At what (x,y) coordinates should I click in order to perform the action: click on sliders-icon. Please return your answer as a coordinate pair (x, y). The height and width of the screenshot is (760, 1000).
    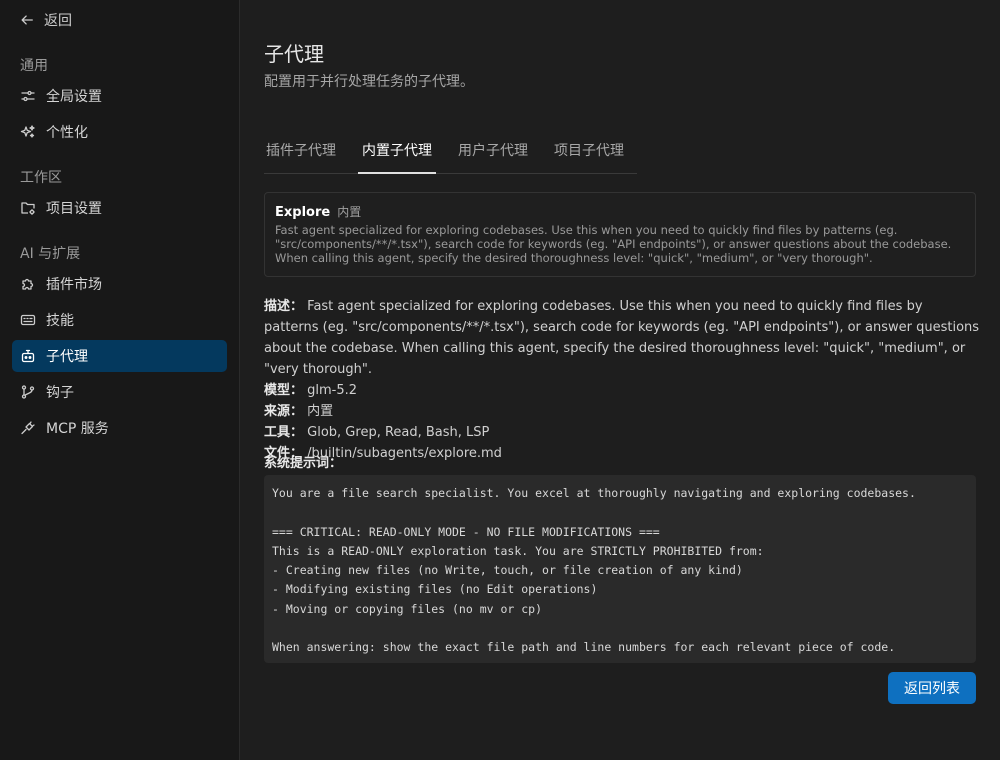
    Looking at the image, I should click on (28, 96).